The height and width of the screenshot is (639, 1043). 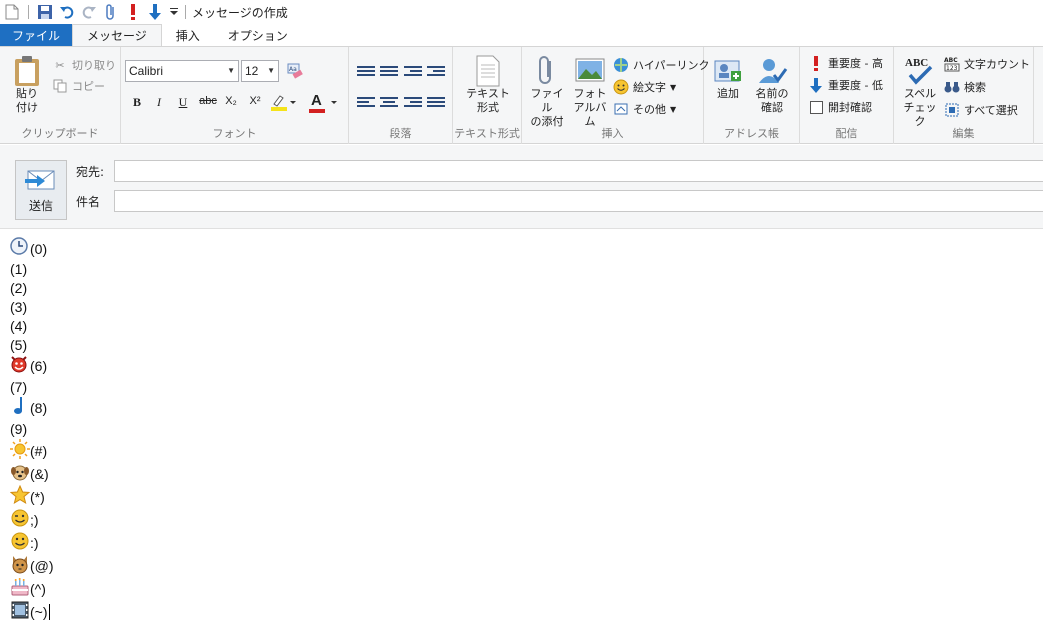 I want to click on clear-formatting-icon: Aa, so click(x=295, y=72).